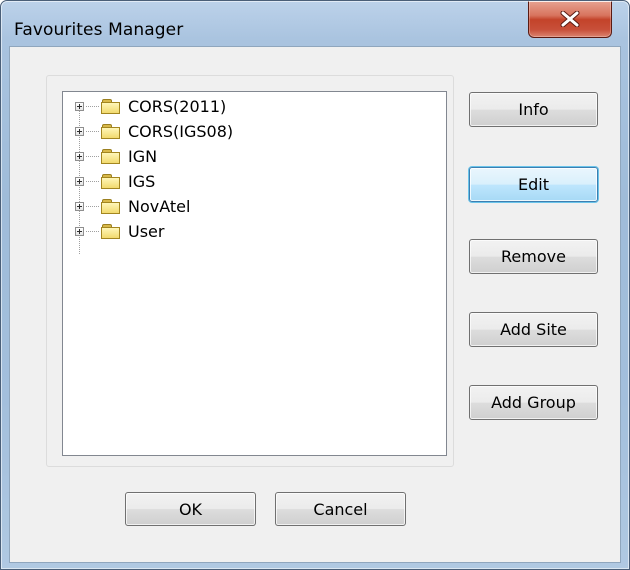 The image size is (630, 570). Describe the element at coordinates (142, 181) in the screenshot. I see `tree-item-label: IGS` at that location.